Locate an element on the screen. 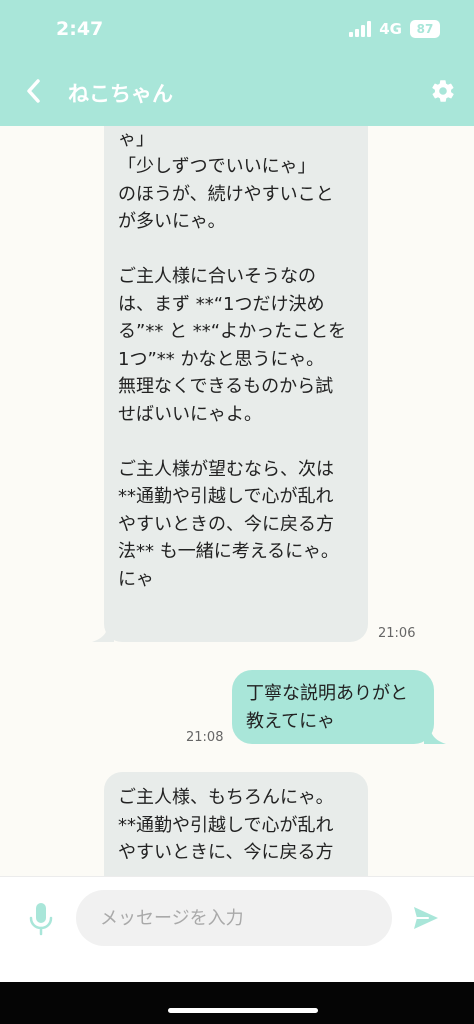 The height and width of the screenshot is (1024, 474). message-time: 21:06 is located at coordinates (397, 633).